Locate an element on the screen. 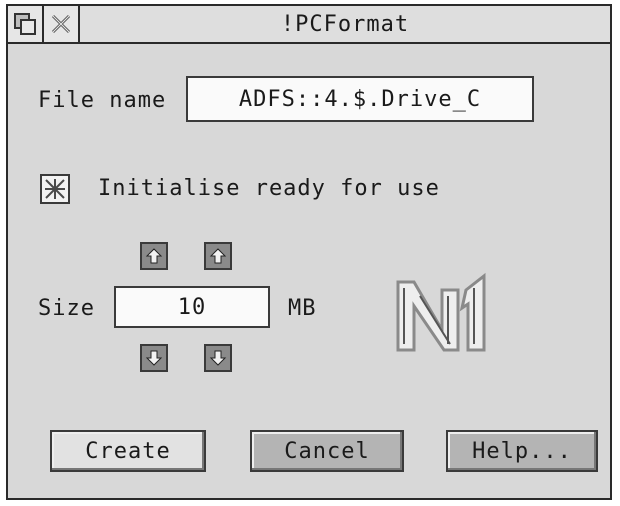 Image resolution: width=620 pixels, height=506 pixels. close-icon is located at coordinates (62, 24).